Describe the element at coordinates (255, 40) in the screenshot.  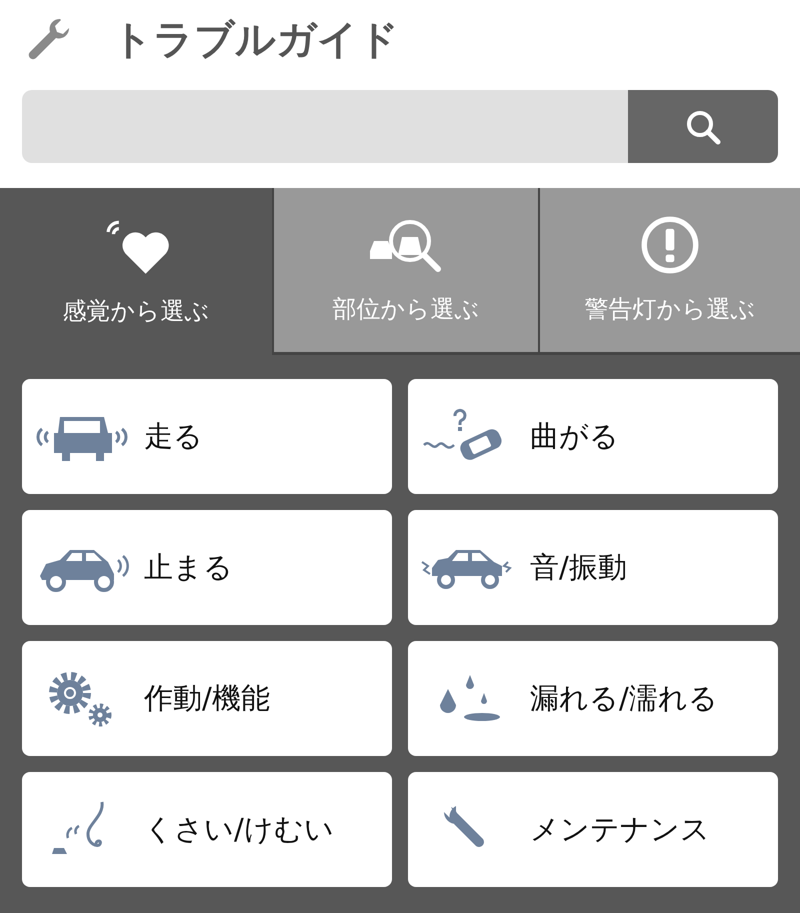
I see `page-title: トラブルガイド` at that location.